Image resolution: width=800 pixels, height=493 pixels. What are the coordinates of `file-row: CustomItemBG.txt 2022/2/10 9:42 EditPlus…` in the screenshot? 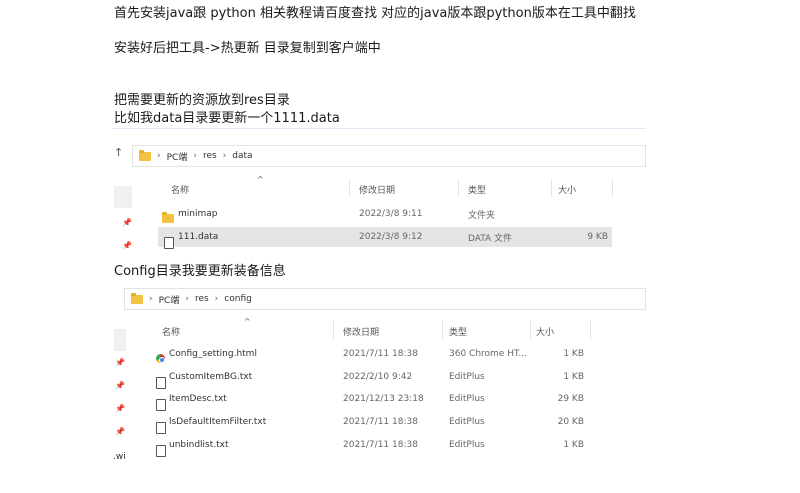 It's located at (370, 378).